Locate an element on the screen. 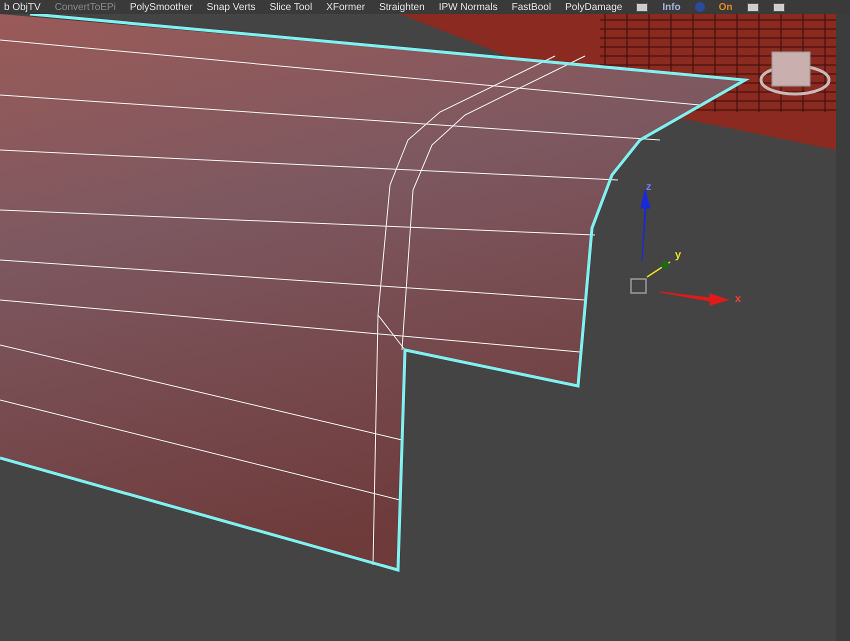 This screenshot has width=850, height=641. toolbar-button: IPW Normals is located at coordinates (468, 7).